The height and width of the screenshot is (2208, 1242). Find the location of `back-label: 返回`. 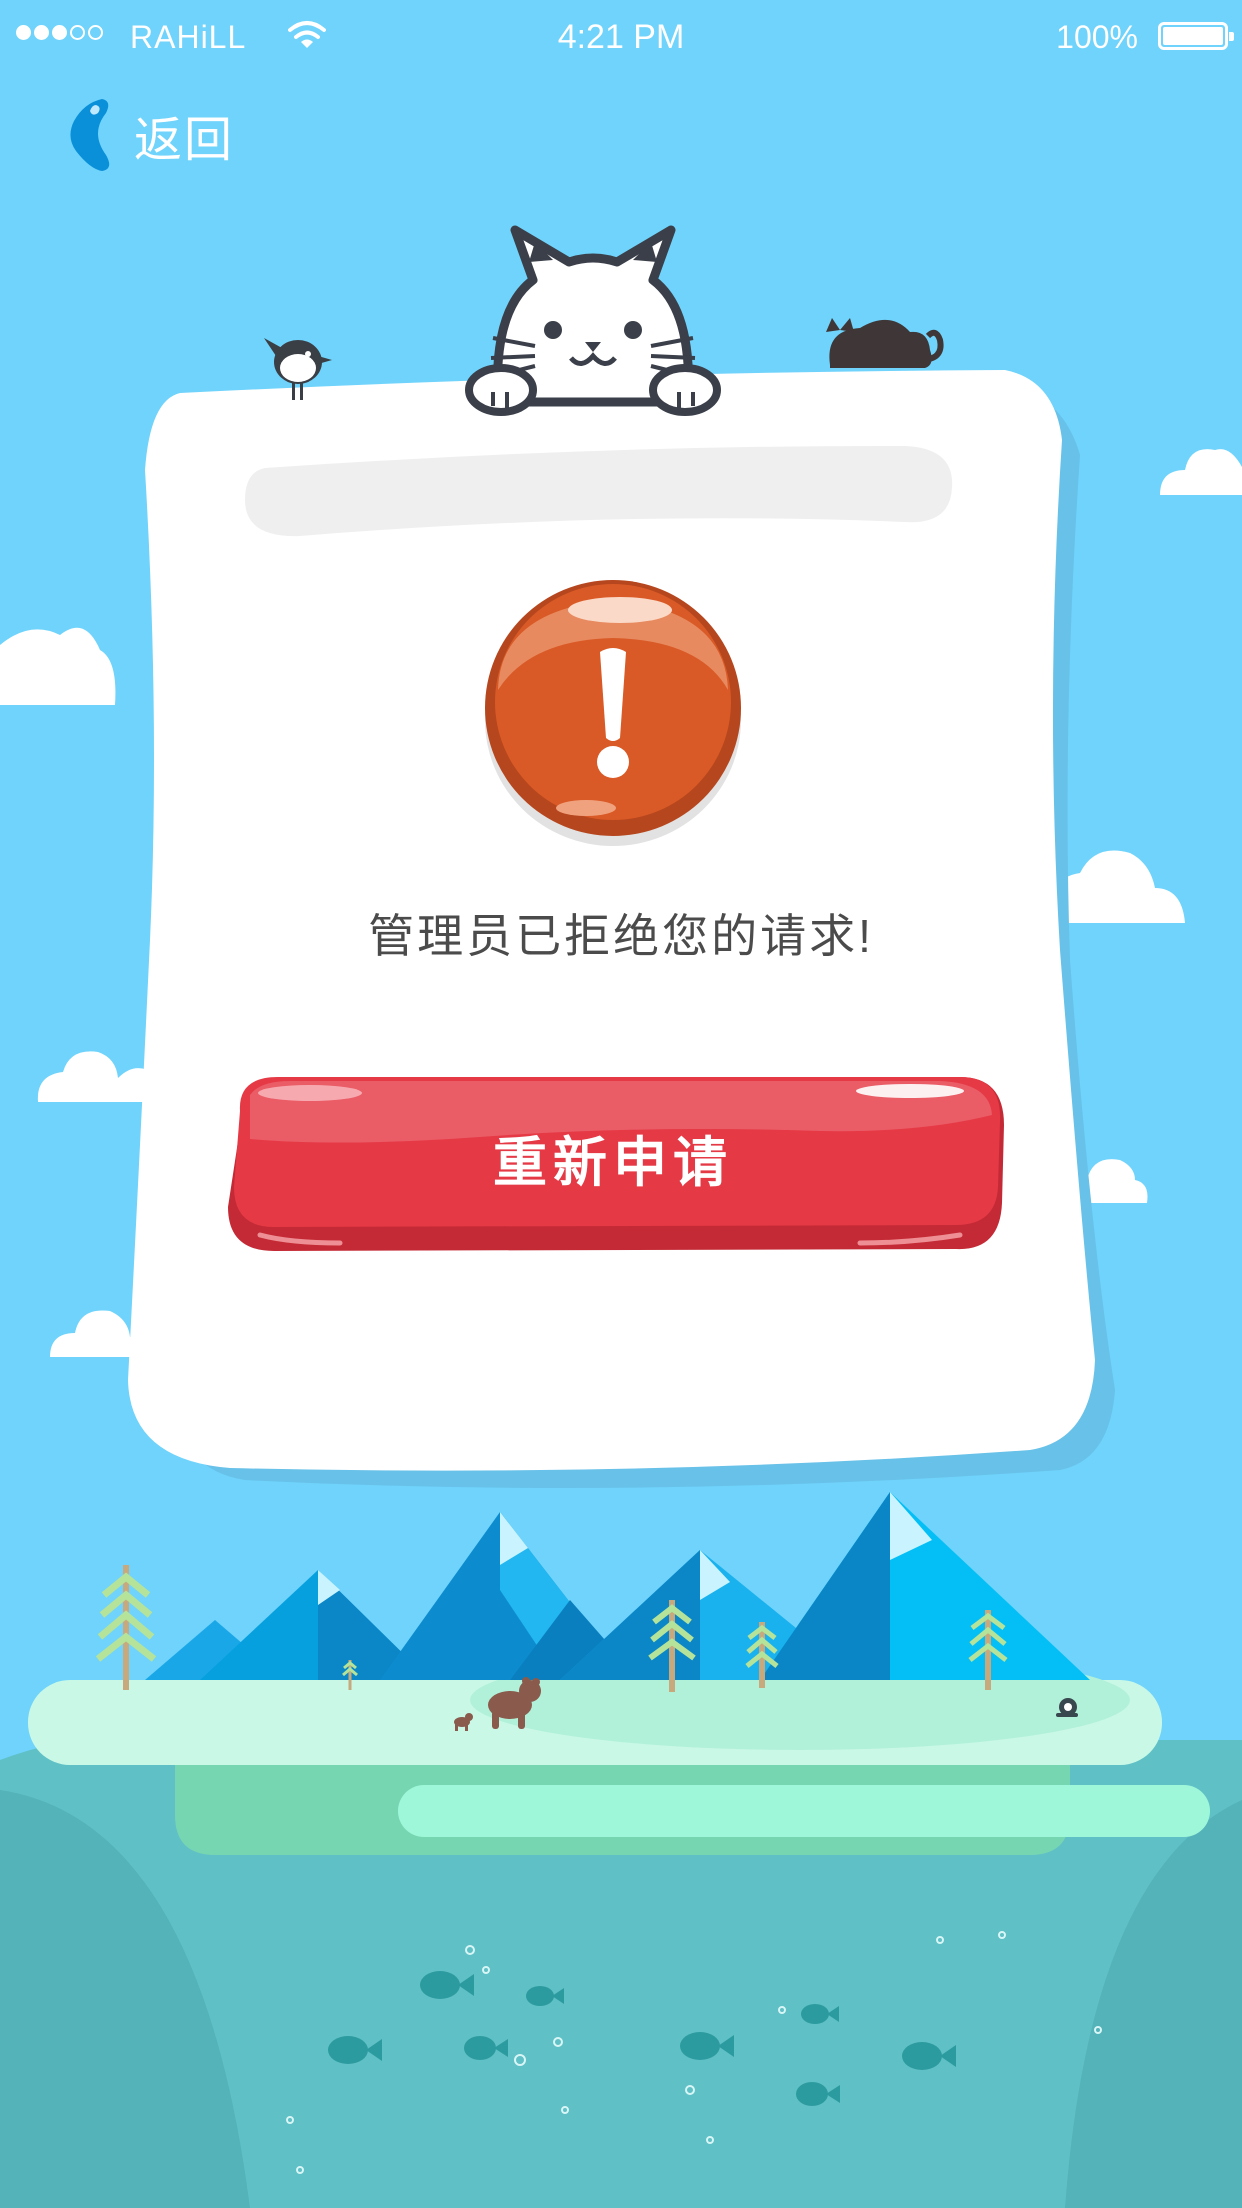

back-label: 返回 is located at coordinates (184, 140).